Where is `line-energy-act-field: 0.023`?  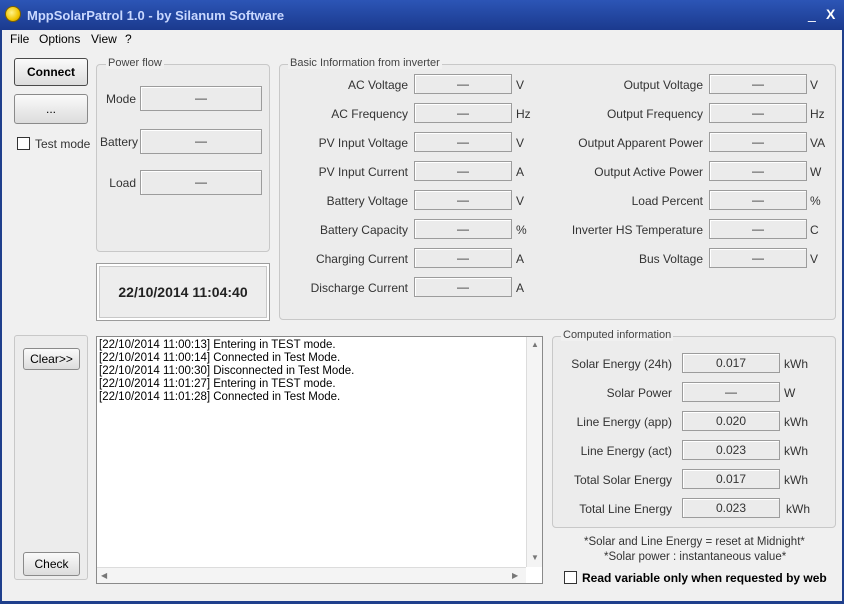 line-energy-act-field: 0.023 is located at coordinates (731, 450).